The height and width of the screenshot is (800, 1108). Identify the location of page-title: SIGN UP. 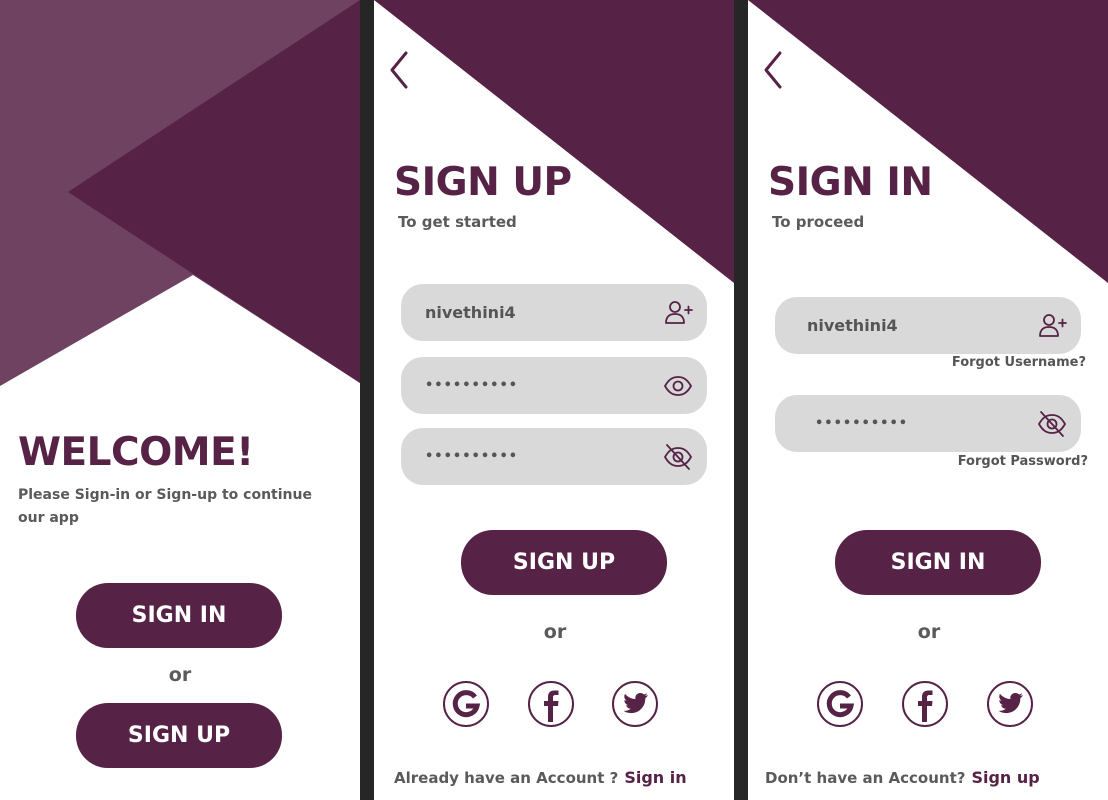
(483, 182).